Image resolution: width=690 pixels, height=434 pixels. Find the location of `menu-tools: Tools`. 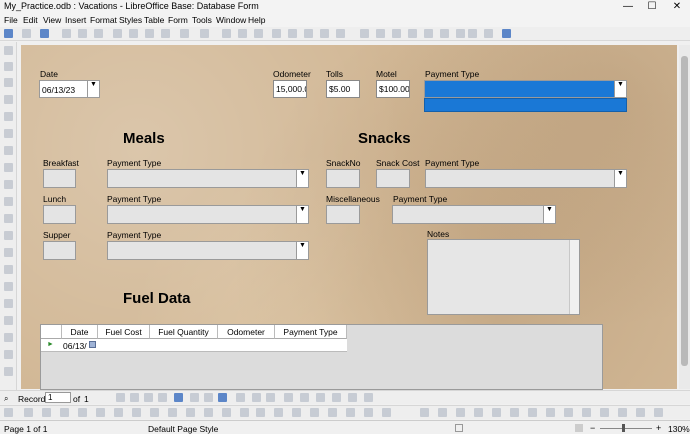

menu-tools: Tools is located at coordinates (202, 20).